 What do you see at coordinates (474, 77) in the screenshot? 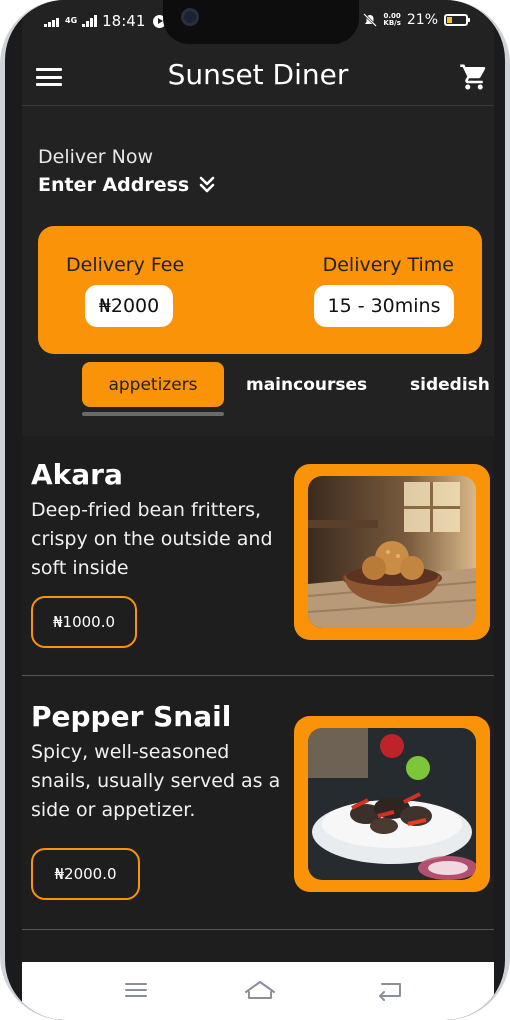
I see `cart-icon` at bounding box center [474, 77].